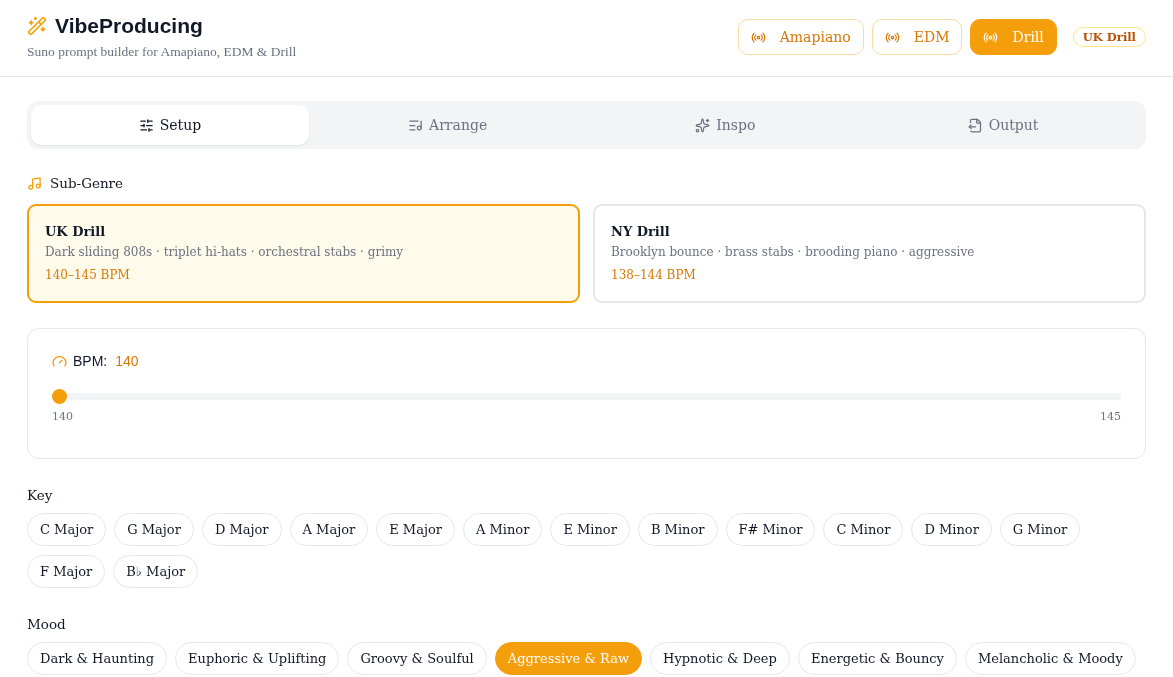  I want to click on tab: Inspo, so click(725, 125).